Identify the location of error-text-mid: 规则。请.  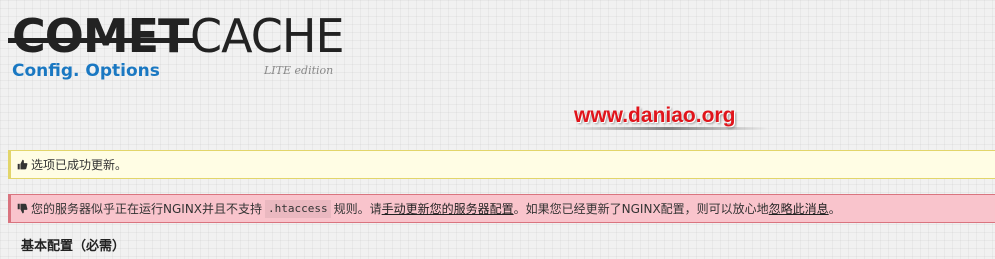
(357, 208).